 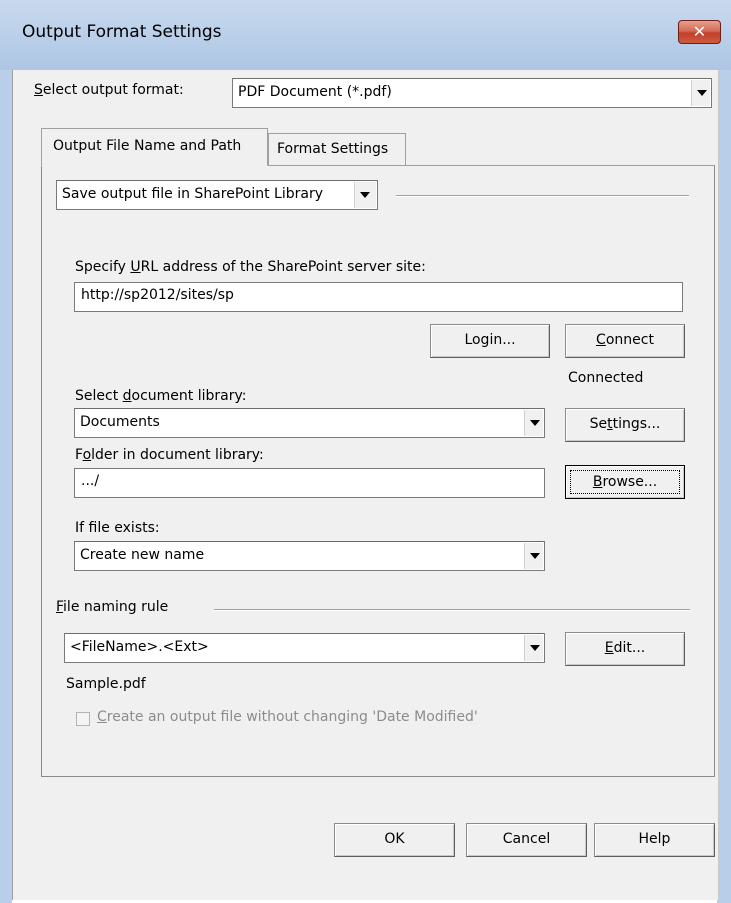 What do you see at coordinates (378, 297) in the screenshot?
I see `url-input: http://sp2012/sites/sp` at bounding box center [378, 297].